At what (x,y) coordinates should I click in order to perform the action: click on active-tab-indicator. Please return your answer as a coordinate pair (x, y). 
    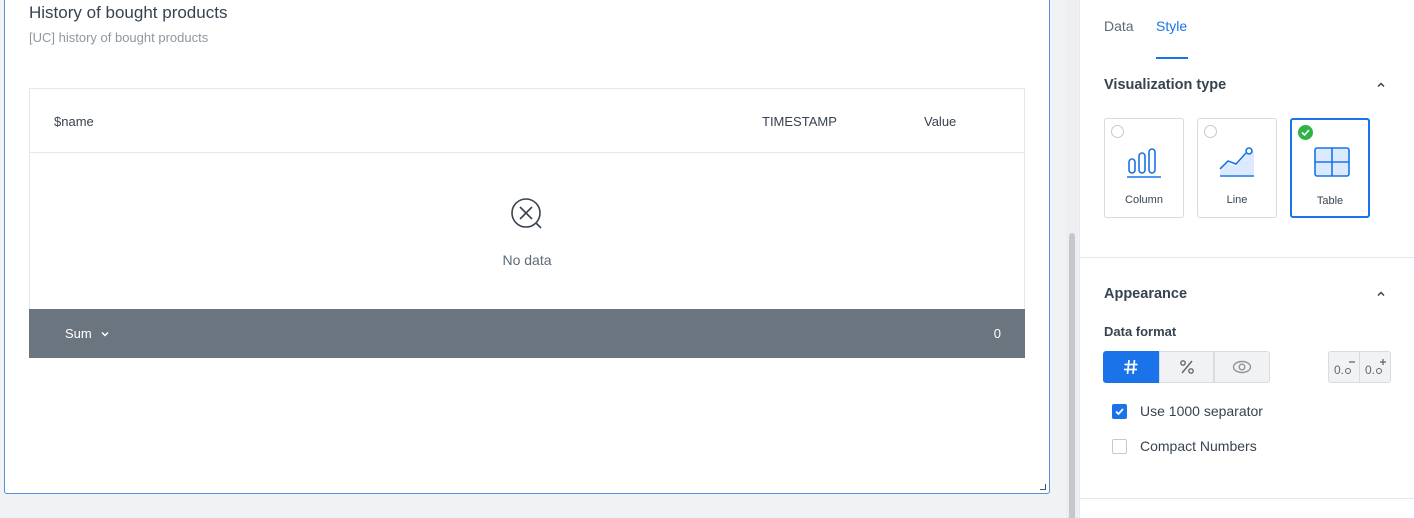
    Looking at the image, I should click on (1172, 58).